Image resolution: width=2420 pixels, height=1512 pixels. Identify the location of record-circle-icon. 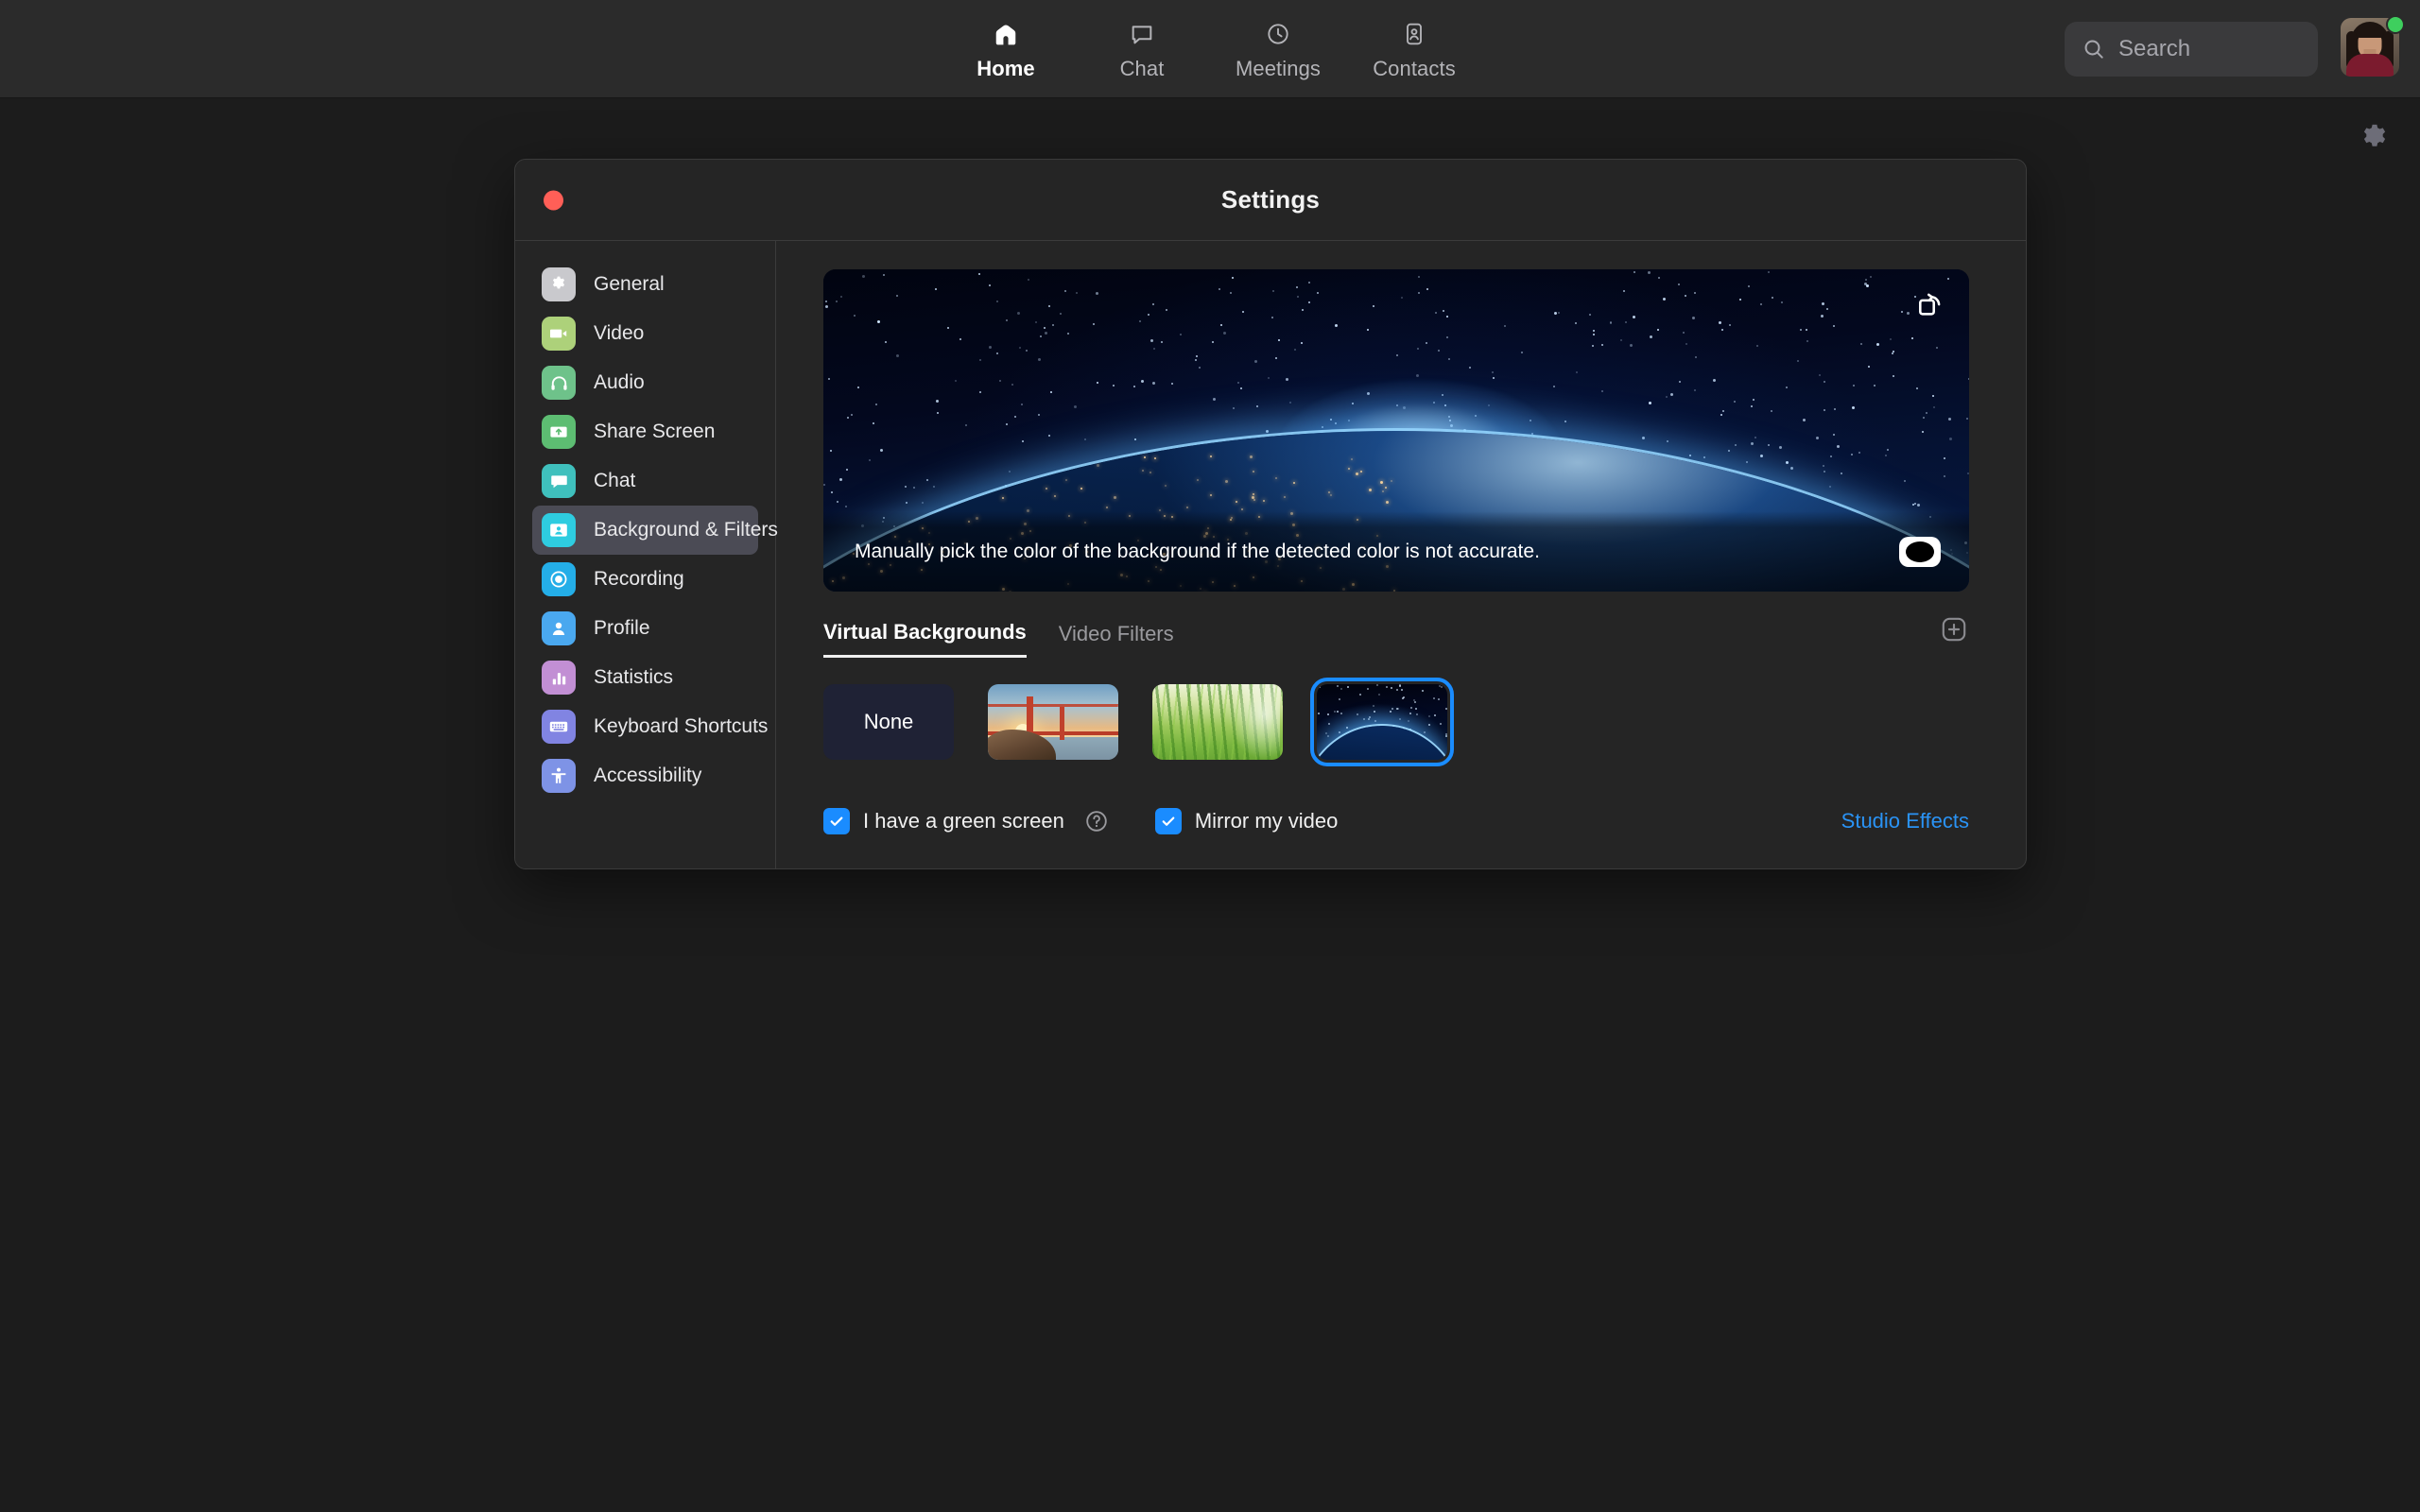
(559, 579).